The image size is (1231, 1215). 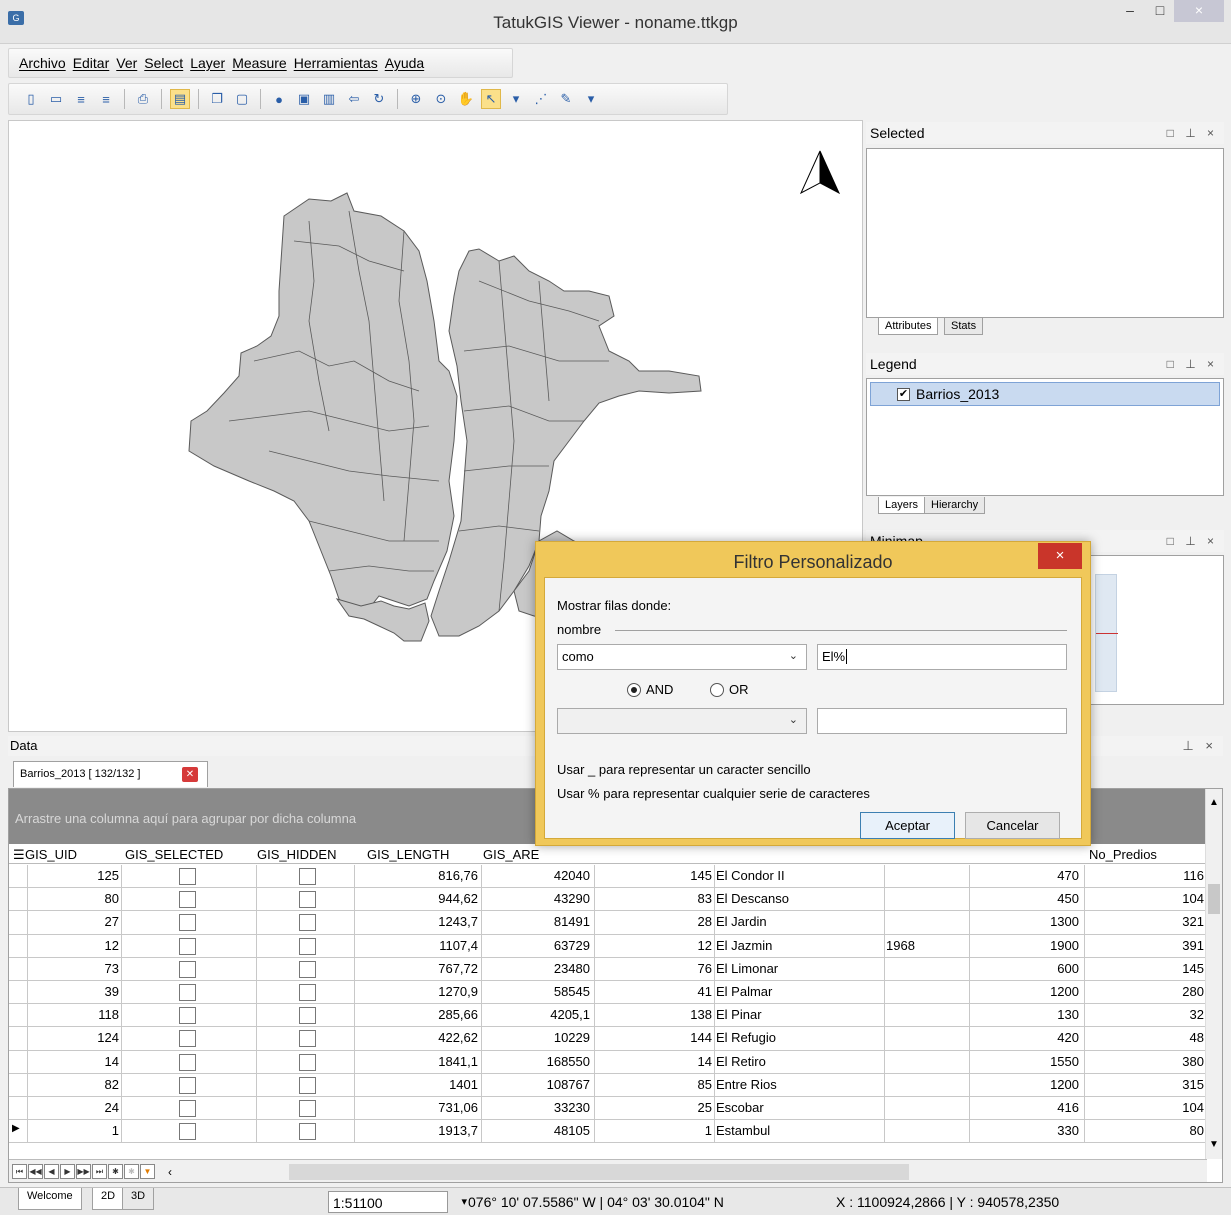 I want to click on remove-layer-icon: ≡, so click(x=106, y=99).